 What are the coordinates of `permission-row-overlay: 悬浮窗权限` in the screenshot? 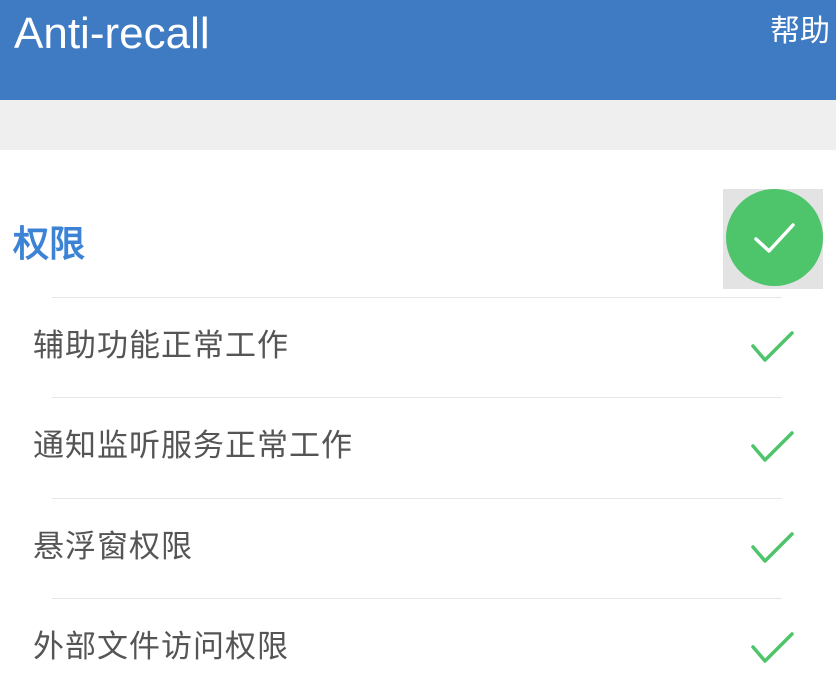 It's located at (418, 548).